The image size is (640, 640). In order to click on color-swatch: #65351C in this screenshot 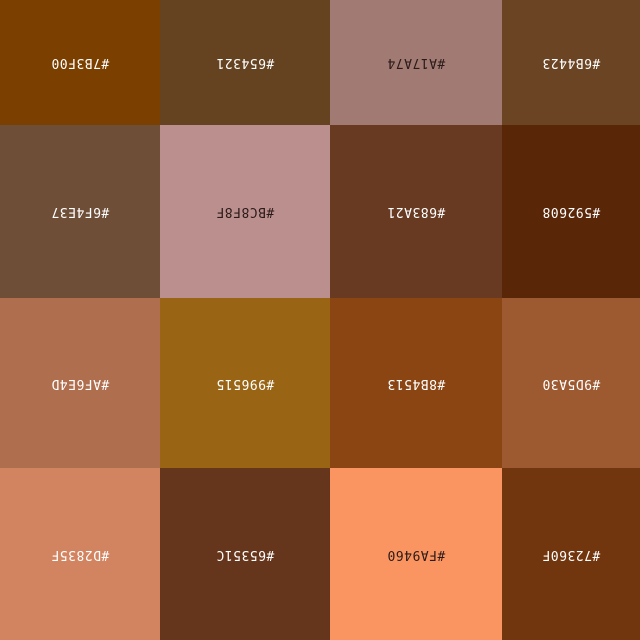, I will do `click(245, 554)`.